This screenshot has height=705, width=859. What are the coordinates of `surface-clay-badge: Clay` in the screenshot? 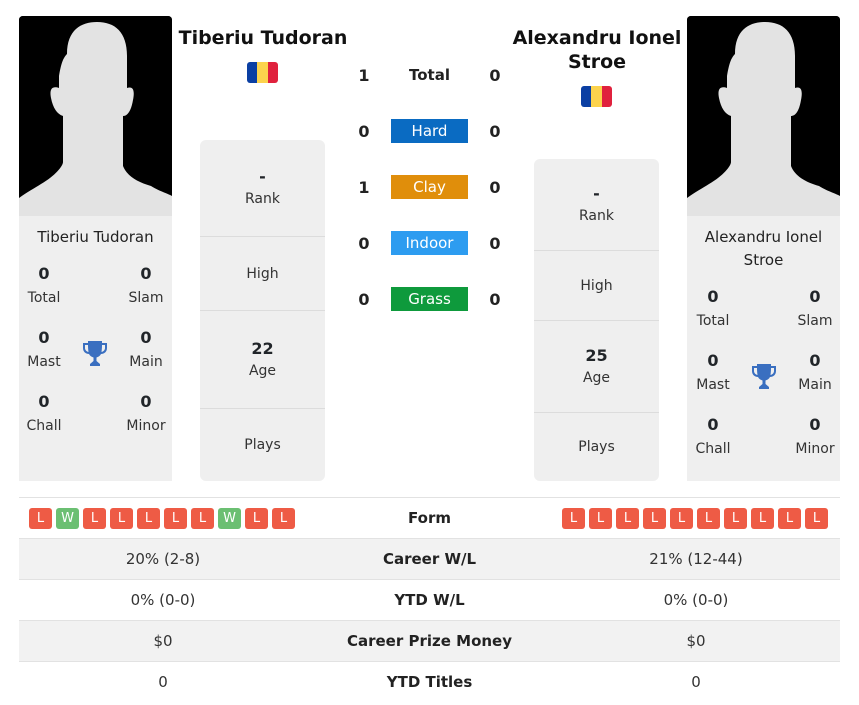 It's located at (429, 187).